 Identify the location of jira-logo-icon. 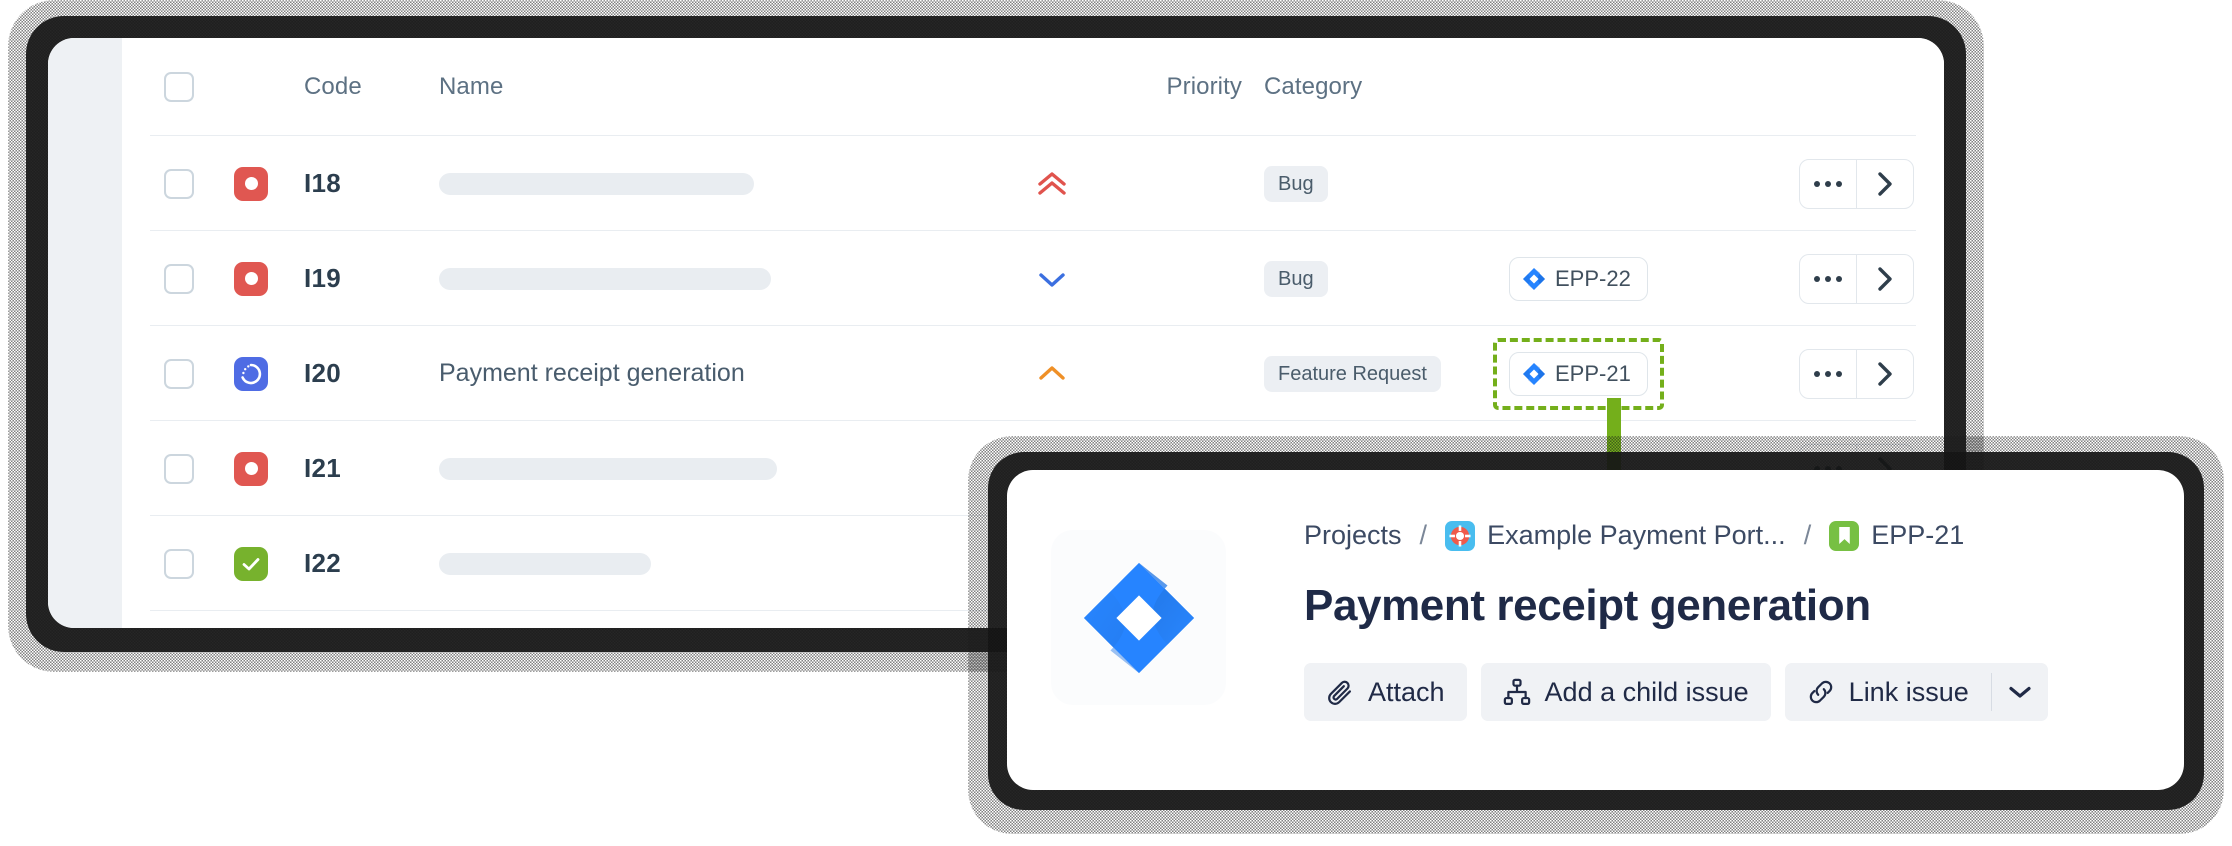
(1138, 617).